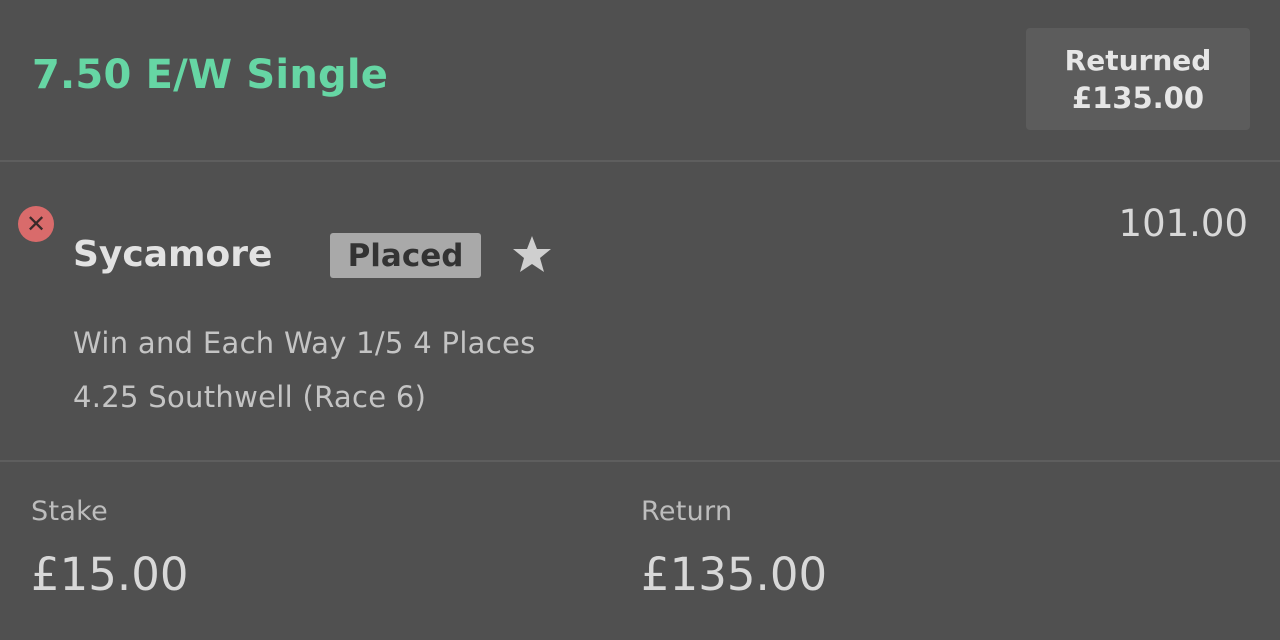 This screenshot has width=1280, height=640. Describe the element at coordinates (36, 224) in the screenshot. I see `close-icon: ✕` at that location.